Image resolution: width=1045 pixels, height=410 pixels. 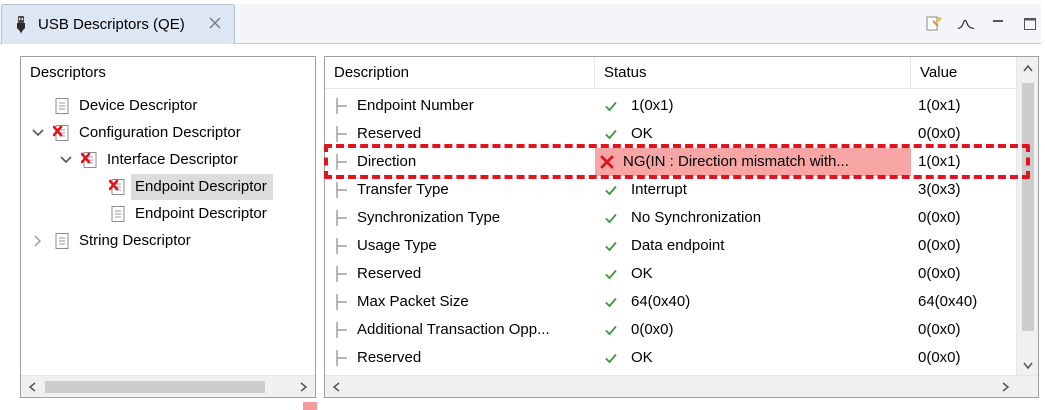 I want to click on tree-horizontal-scrollbar, so click(x=168, y=386).